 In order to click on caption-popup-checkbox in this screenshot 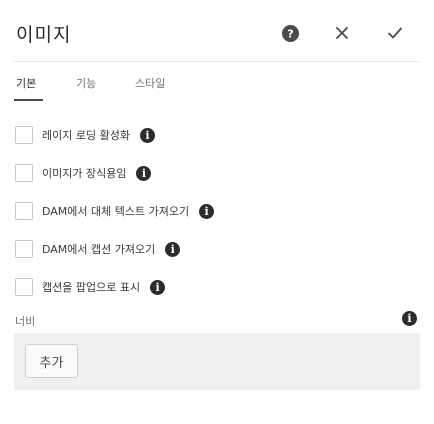, I will do `click(24, 287)`.